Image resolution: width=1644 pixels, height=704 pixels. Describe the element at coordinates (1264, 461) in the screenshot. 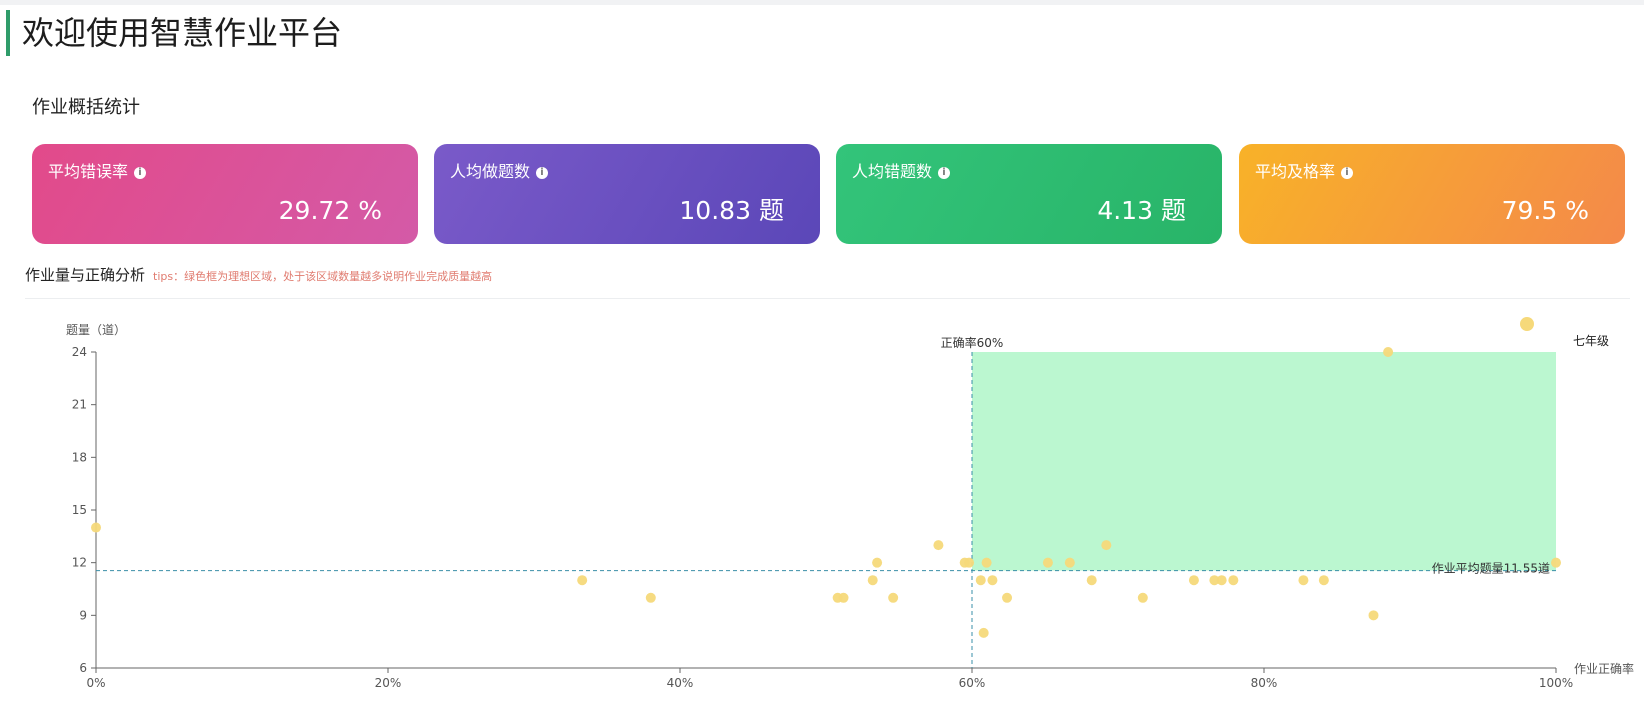

I see `ideal-region` at that location.